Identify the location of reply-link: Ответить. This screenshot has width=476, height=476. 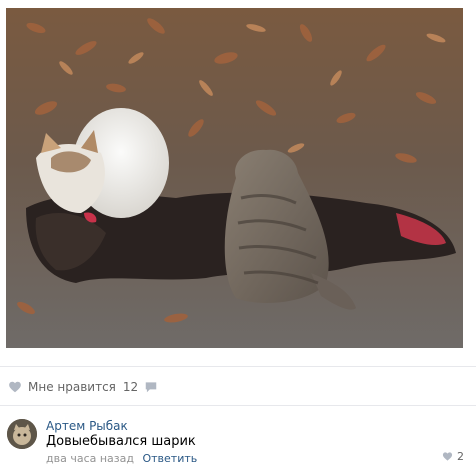
(169, 458).